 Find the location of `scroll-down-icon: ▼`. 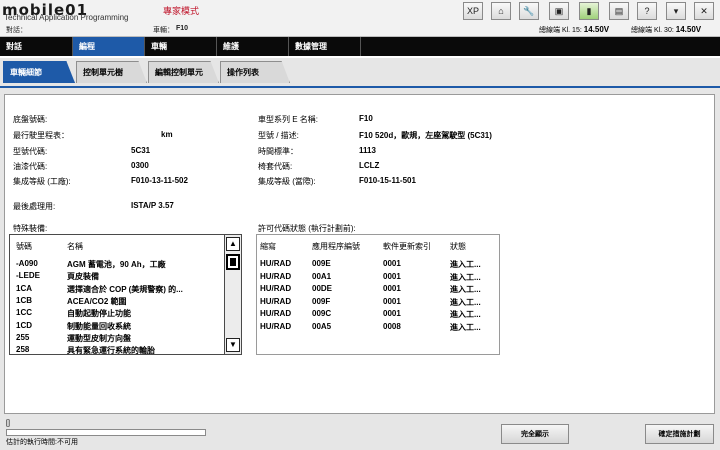

scroll-down-icon: ▼ is located at coordinates (233, 345).